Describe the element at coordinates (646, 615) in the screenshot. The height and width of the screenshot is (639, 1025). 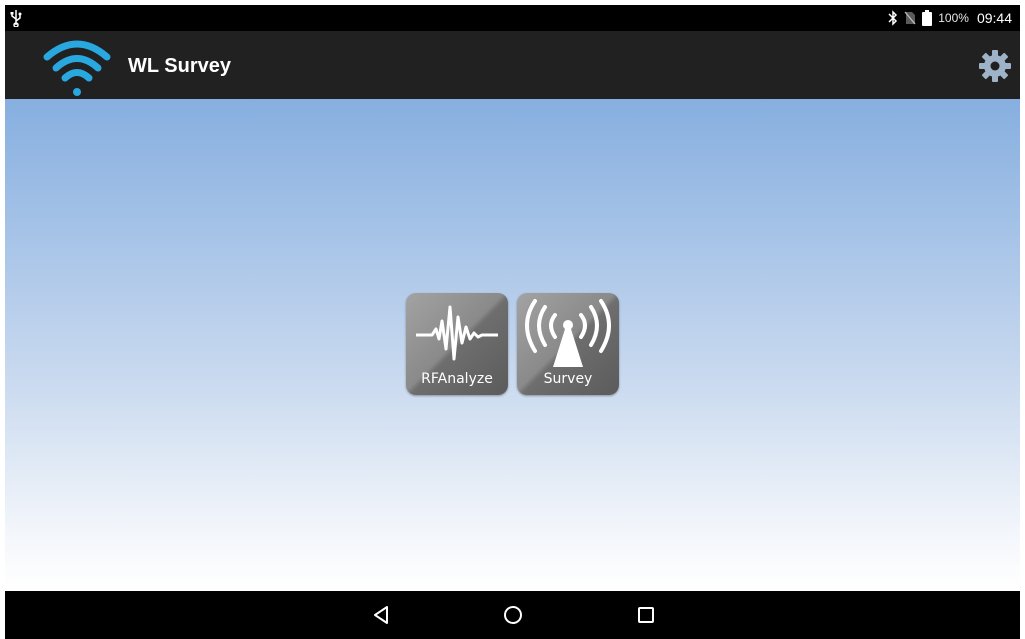
I see `recents-square-icon` at that location.